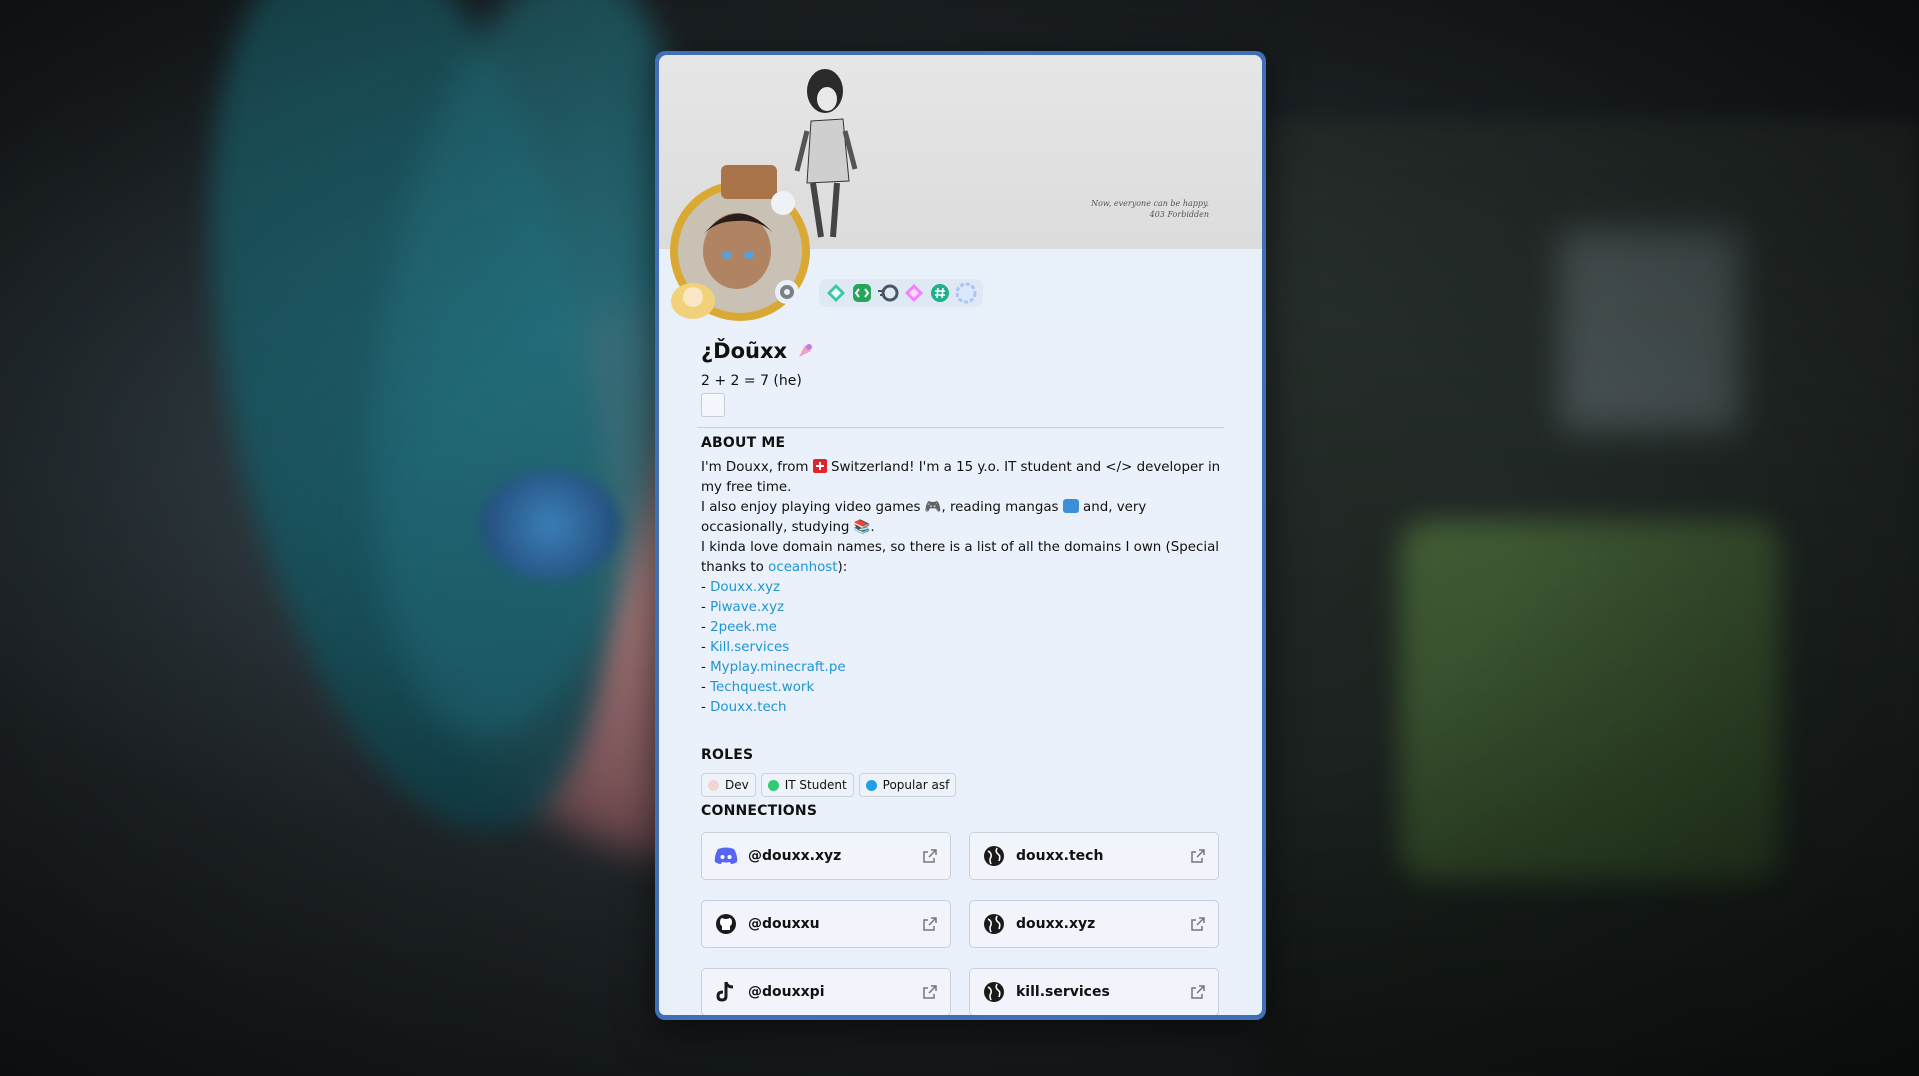 Image resolution: width=1919 pixels, height=1076 pixels. Describe the element at coordinates (819, 466) in the screenshot. I see `swiss-flag-icon` at that location.